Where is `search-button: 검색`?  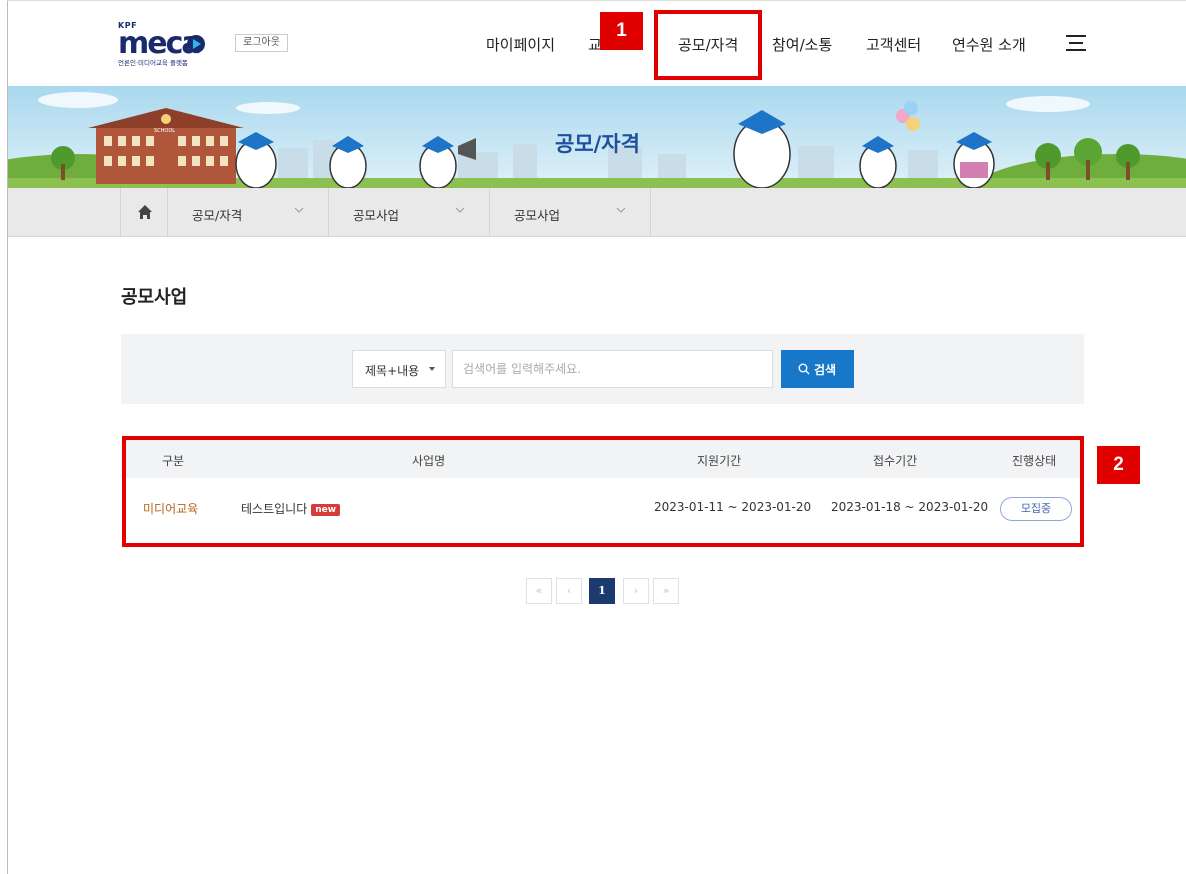 search-button: 검색 is located at coordinates (817, 369).